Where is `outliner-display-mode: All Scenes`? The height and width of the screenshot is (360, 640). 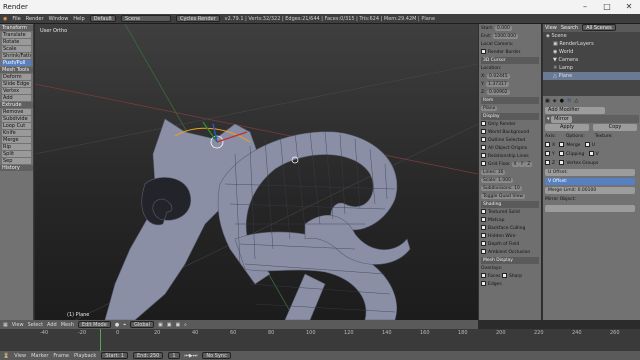
outliner-display-mode: All Scenes is located at coordinates (599, 27).